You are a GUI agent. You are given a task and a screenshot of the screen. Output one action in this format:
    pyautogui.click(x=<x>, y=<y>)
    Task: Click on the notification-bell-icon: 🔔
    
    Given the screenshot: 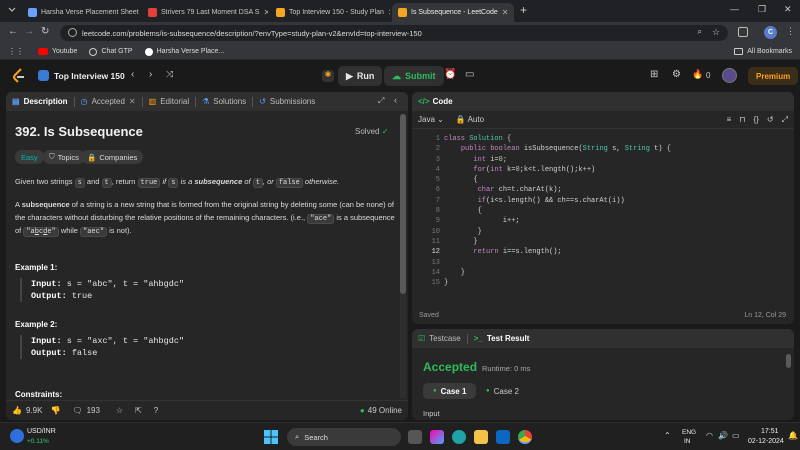 What is the action you would take?
    pyautogui.click(x=793, y=435)
    